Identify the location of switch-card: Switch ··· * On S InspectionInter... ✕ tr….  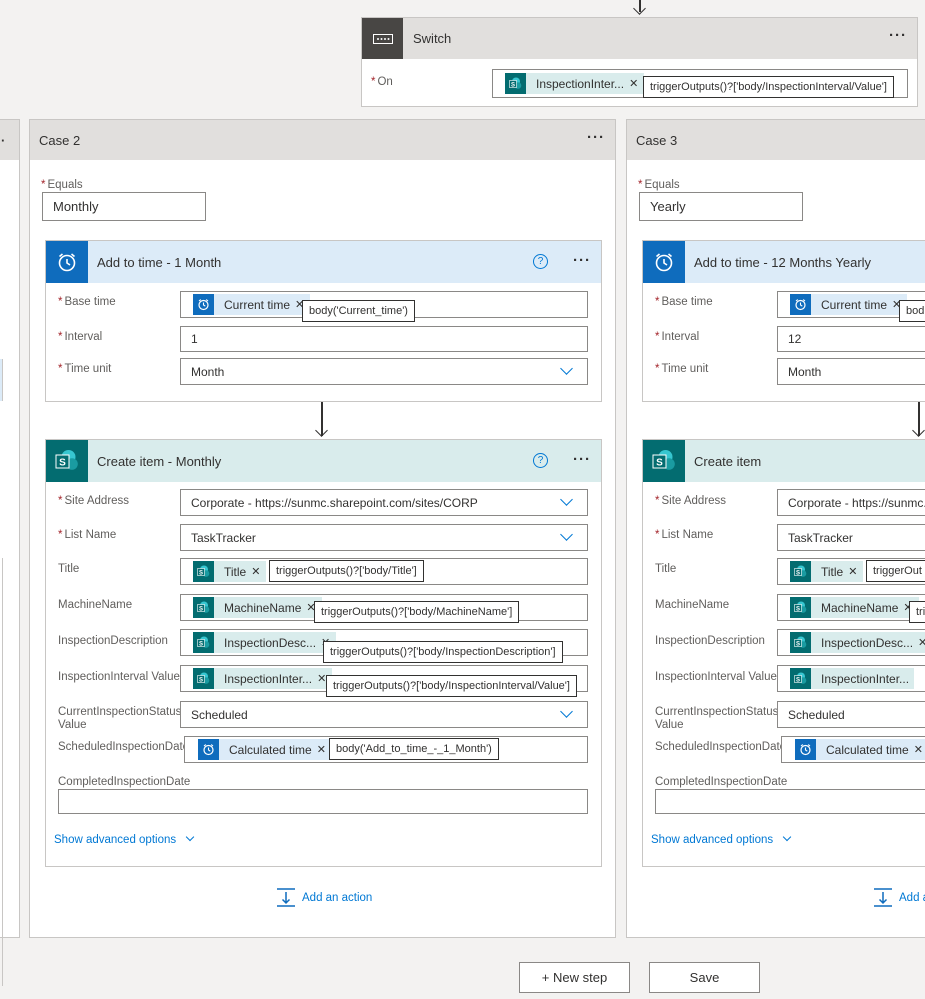
(639, 62).